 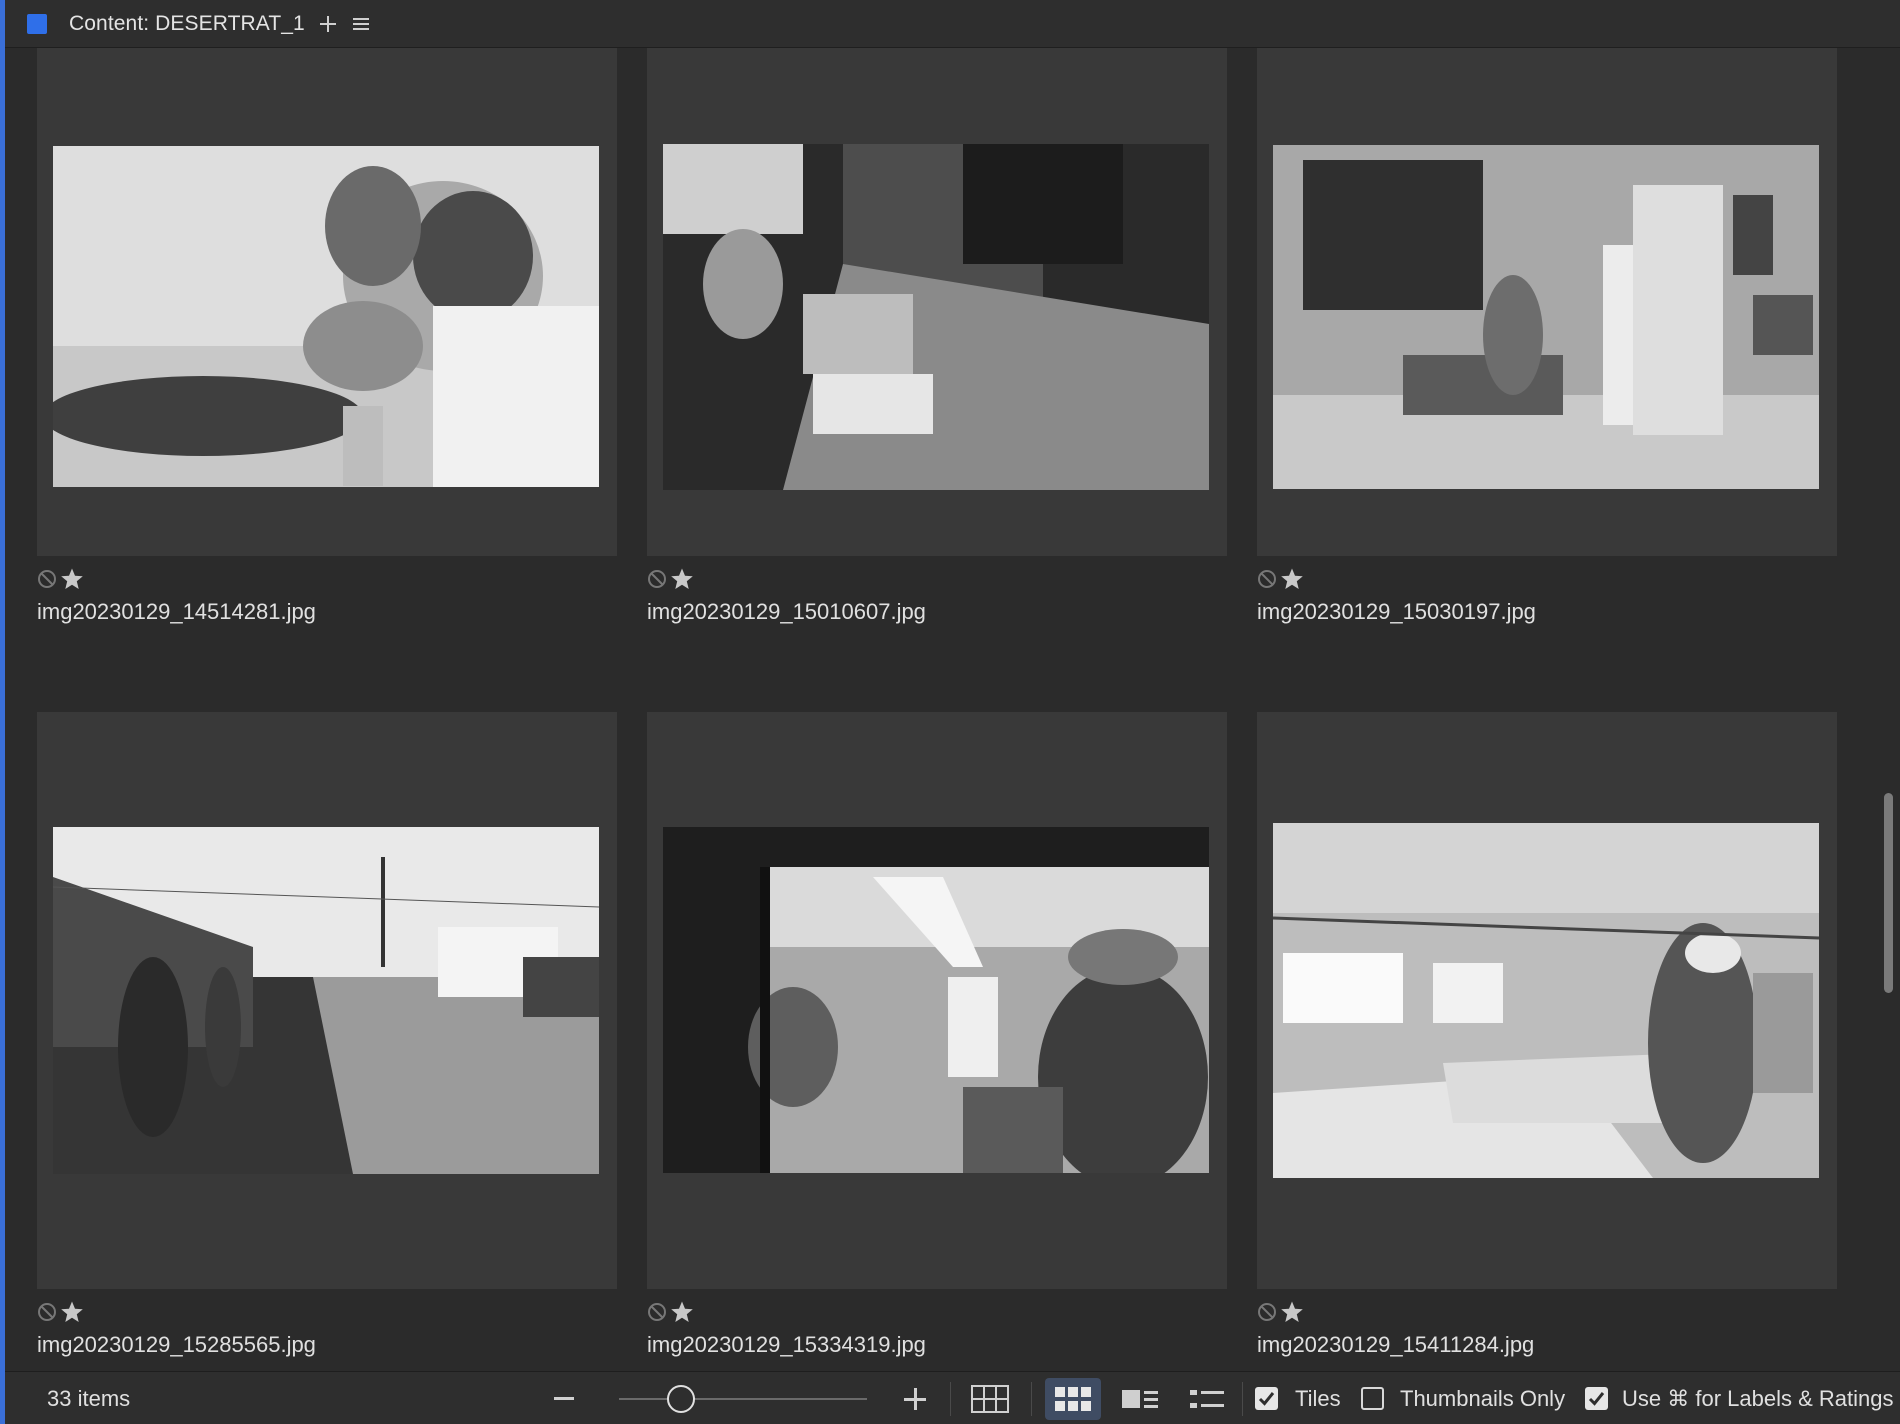 I want to click on hamburger-menu-icon, so click(x=361, y=24).